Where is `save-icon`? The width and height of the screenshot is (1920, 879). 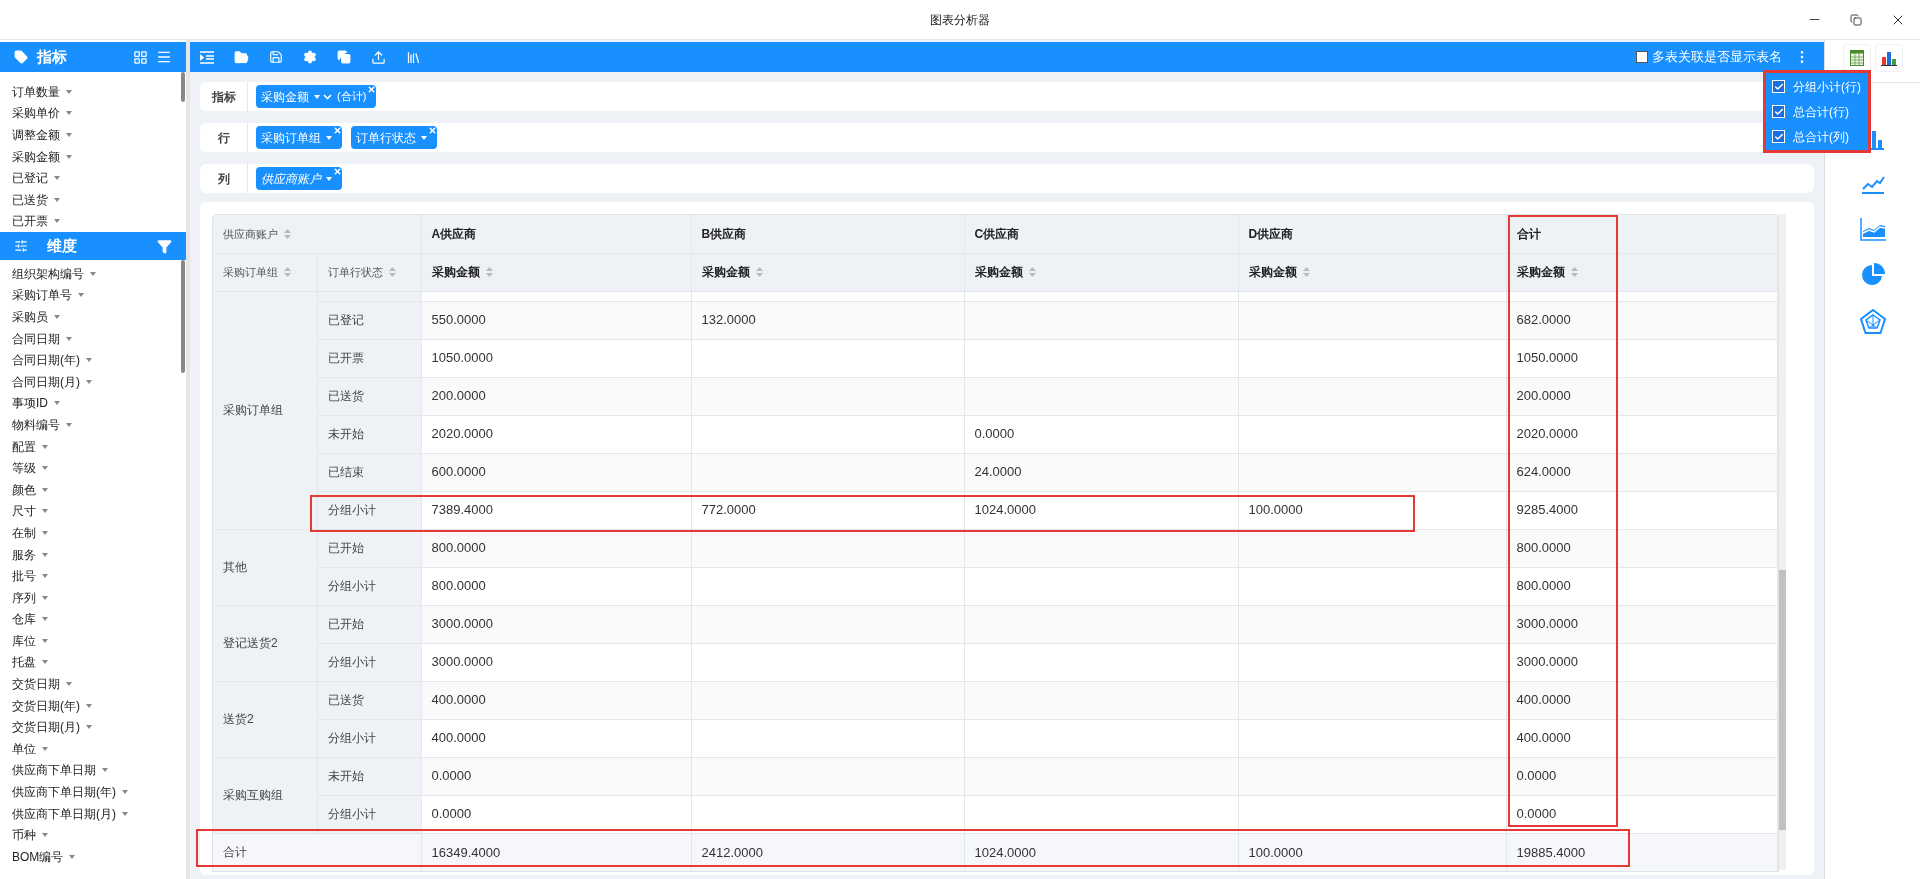
save-icon is located at coordinates (276, 57).